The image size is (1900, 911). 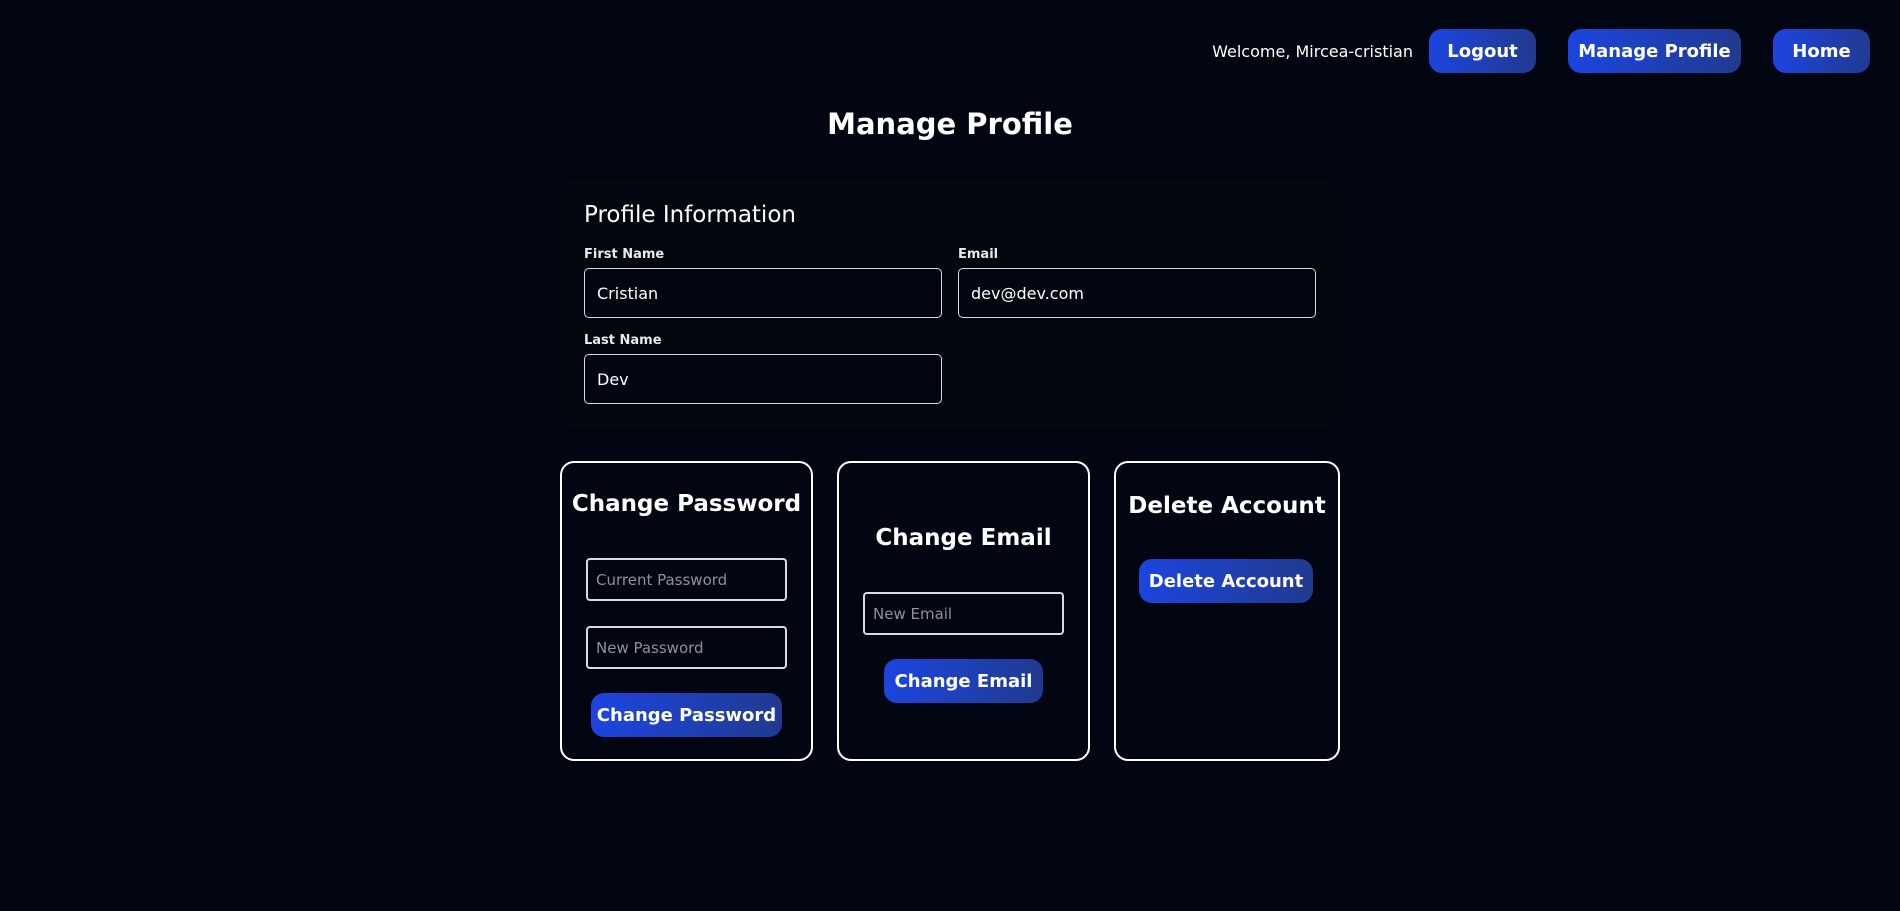 I want to click on email-input, so click(x=1137, y=293).